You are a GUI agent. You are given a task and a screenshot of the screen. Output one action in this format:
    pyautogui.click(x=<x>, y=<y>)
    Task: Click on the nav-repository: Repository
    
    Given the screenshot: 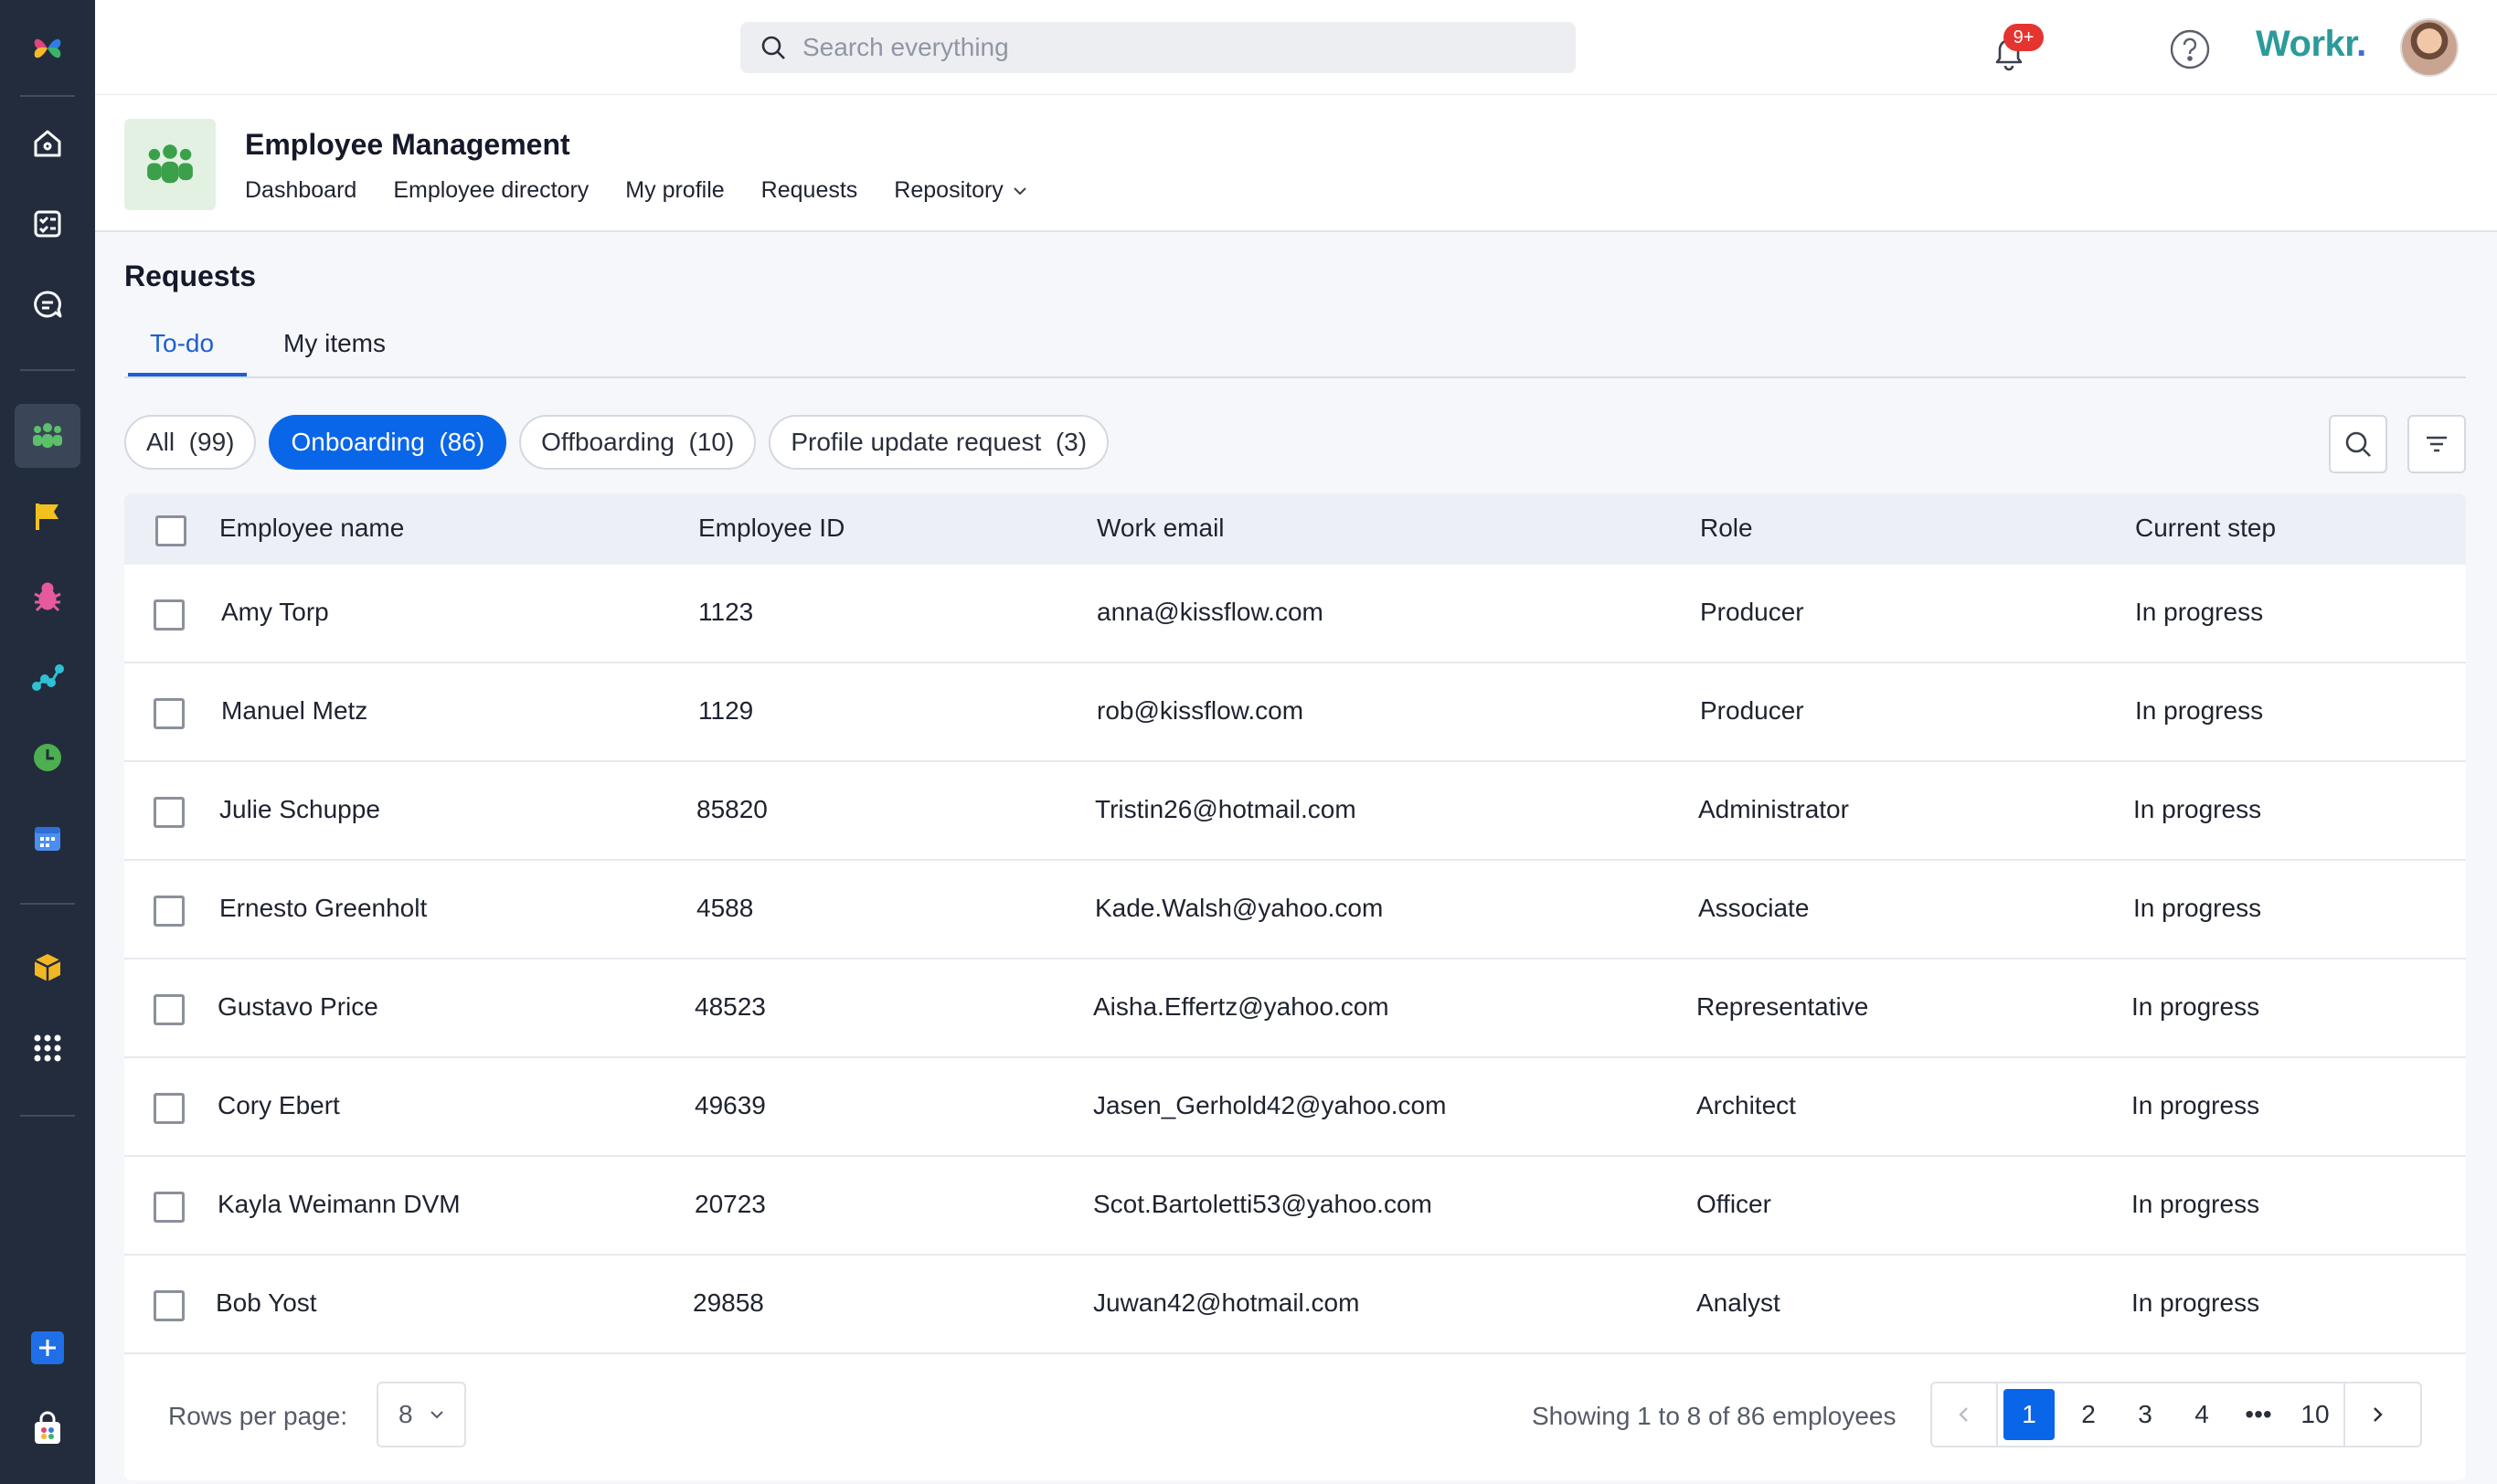 What is the action you would take?
    pyautogui.click(x=961, y=190)
    